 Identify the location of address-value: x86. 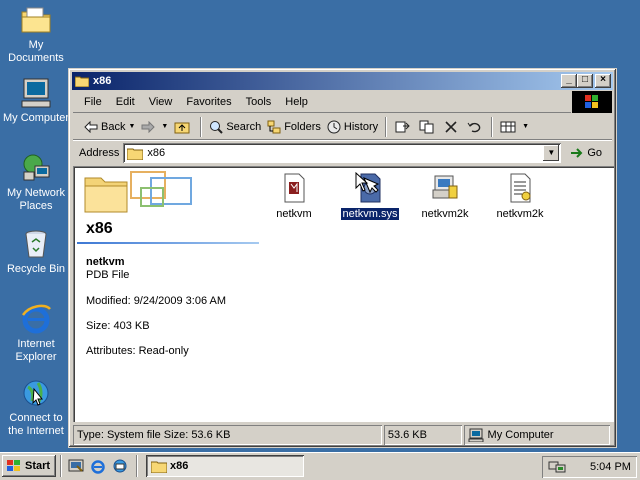
(156, 153).